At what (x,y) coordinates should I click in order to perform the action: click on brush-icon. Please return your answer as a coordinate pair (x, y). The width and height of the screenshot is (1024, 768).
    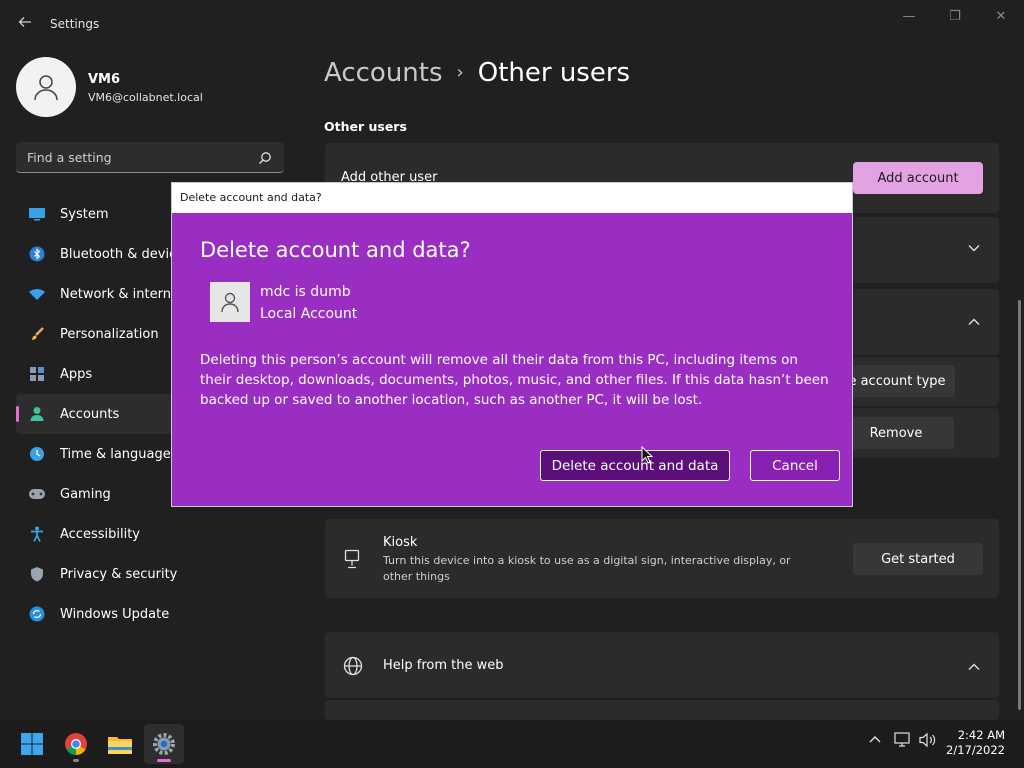
    Looking at the image, I should click on (37, 334).